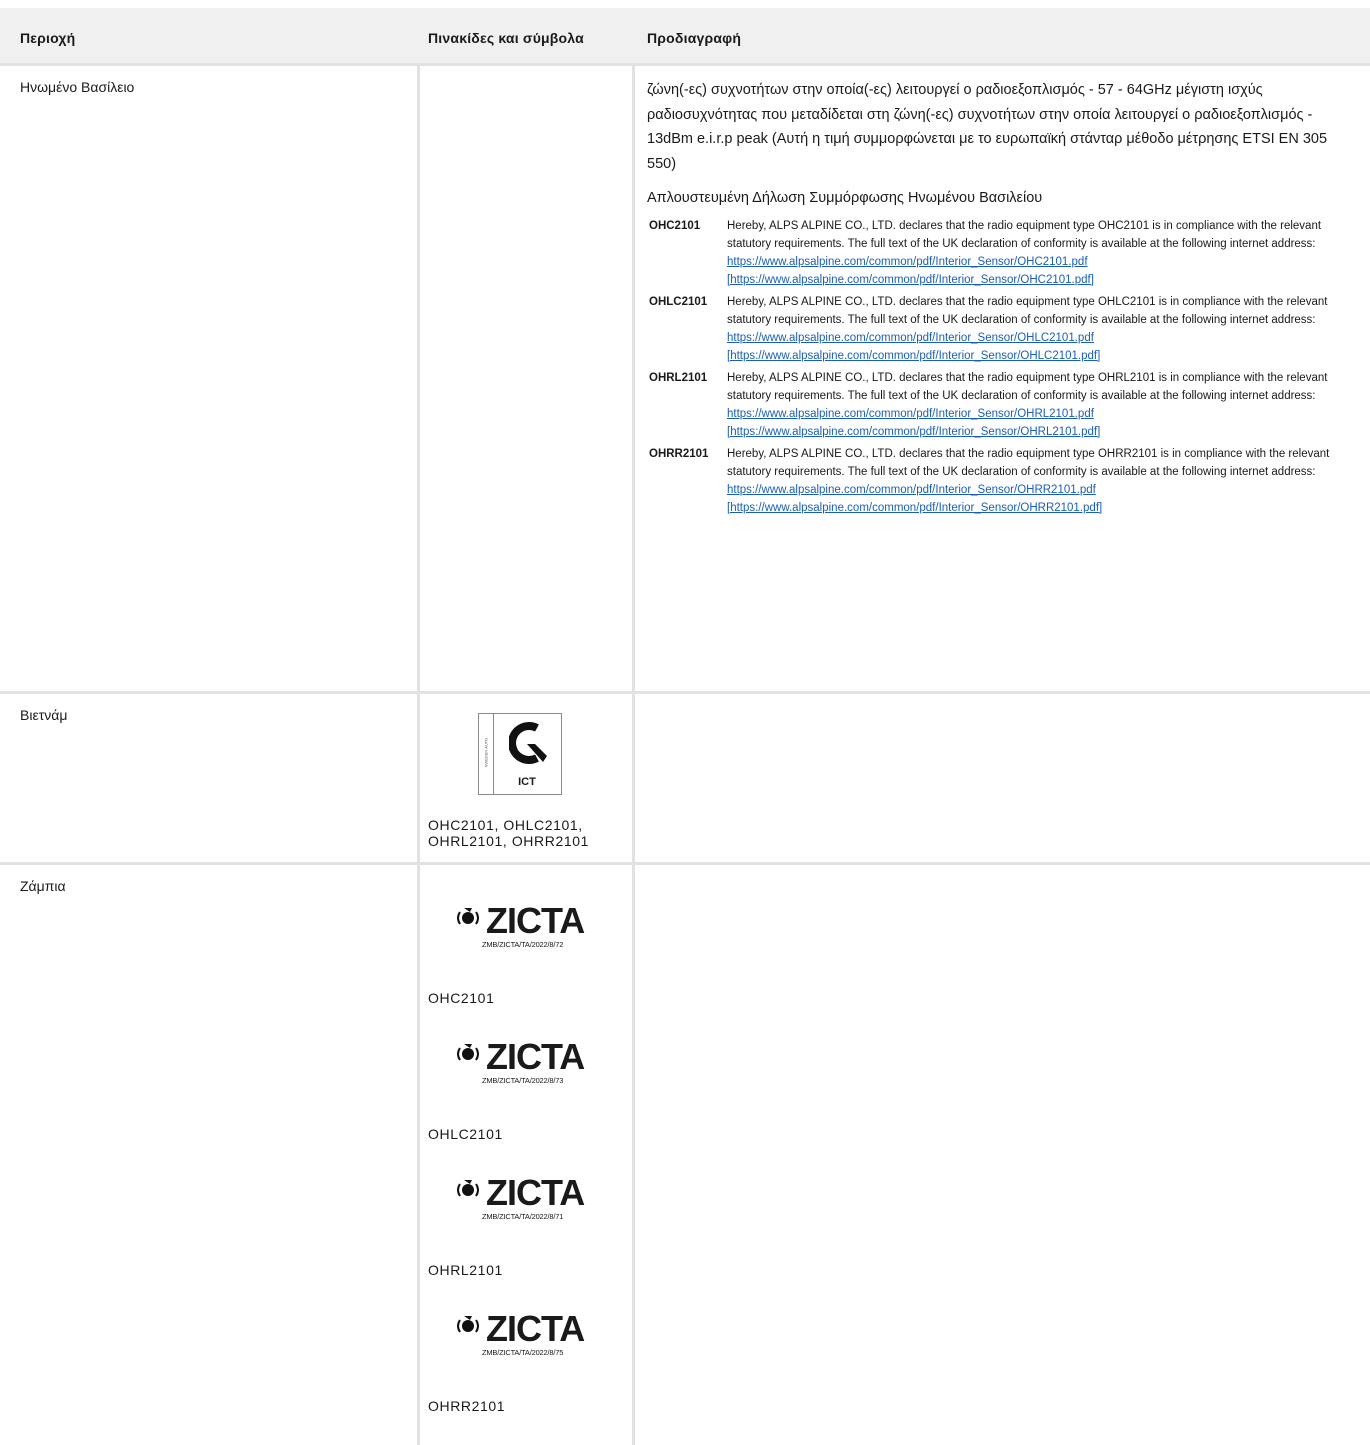  What do you see at coordinates (678, 301) in the screenshot?
I see `declaration-model: OHLC2101` at bounding box center [678, 301].